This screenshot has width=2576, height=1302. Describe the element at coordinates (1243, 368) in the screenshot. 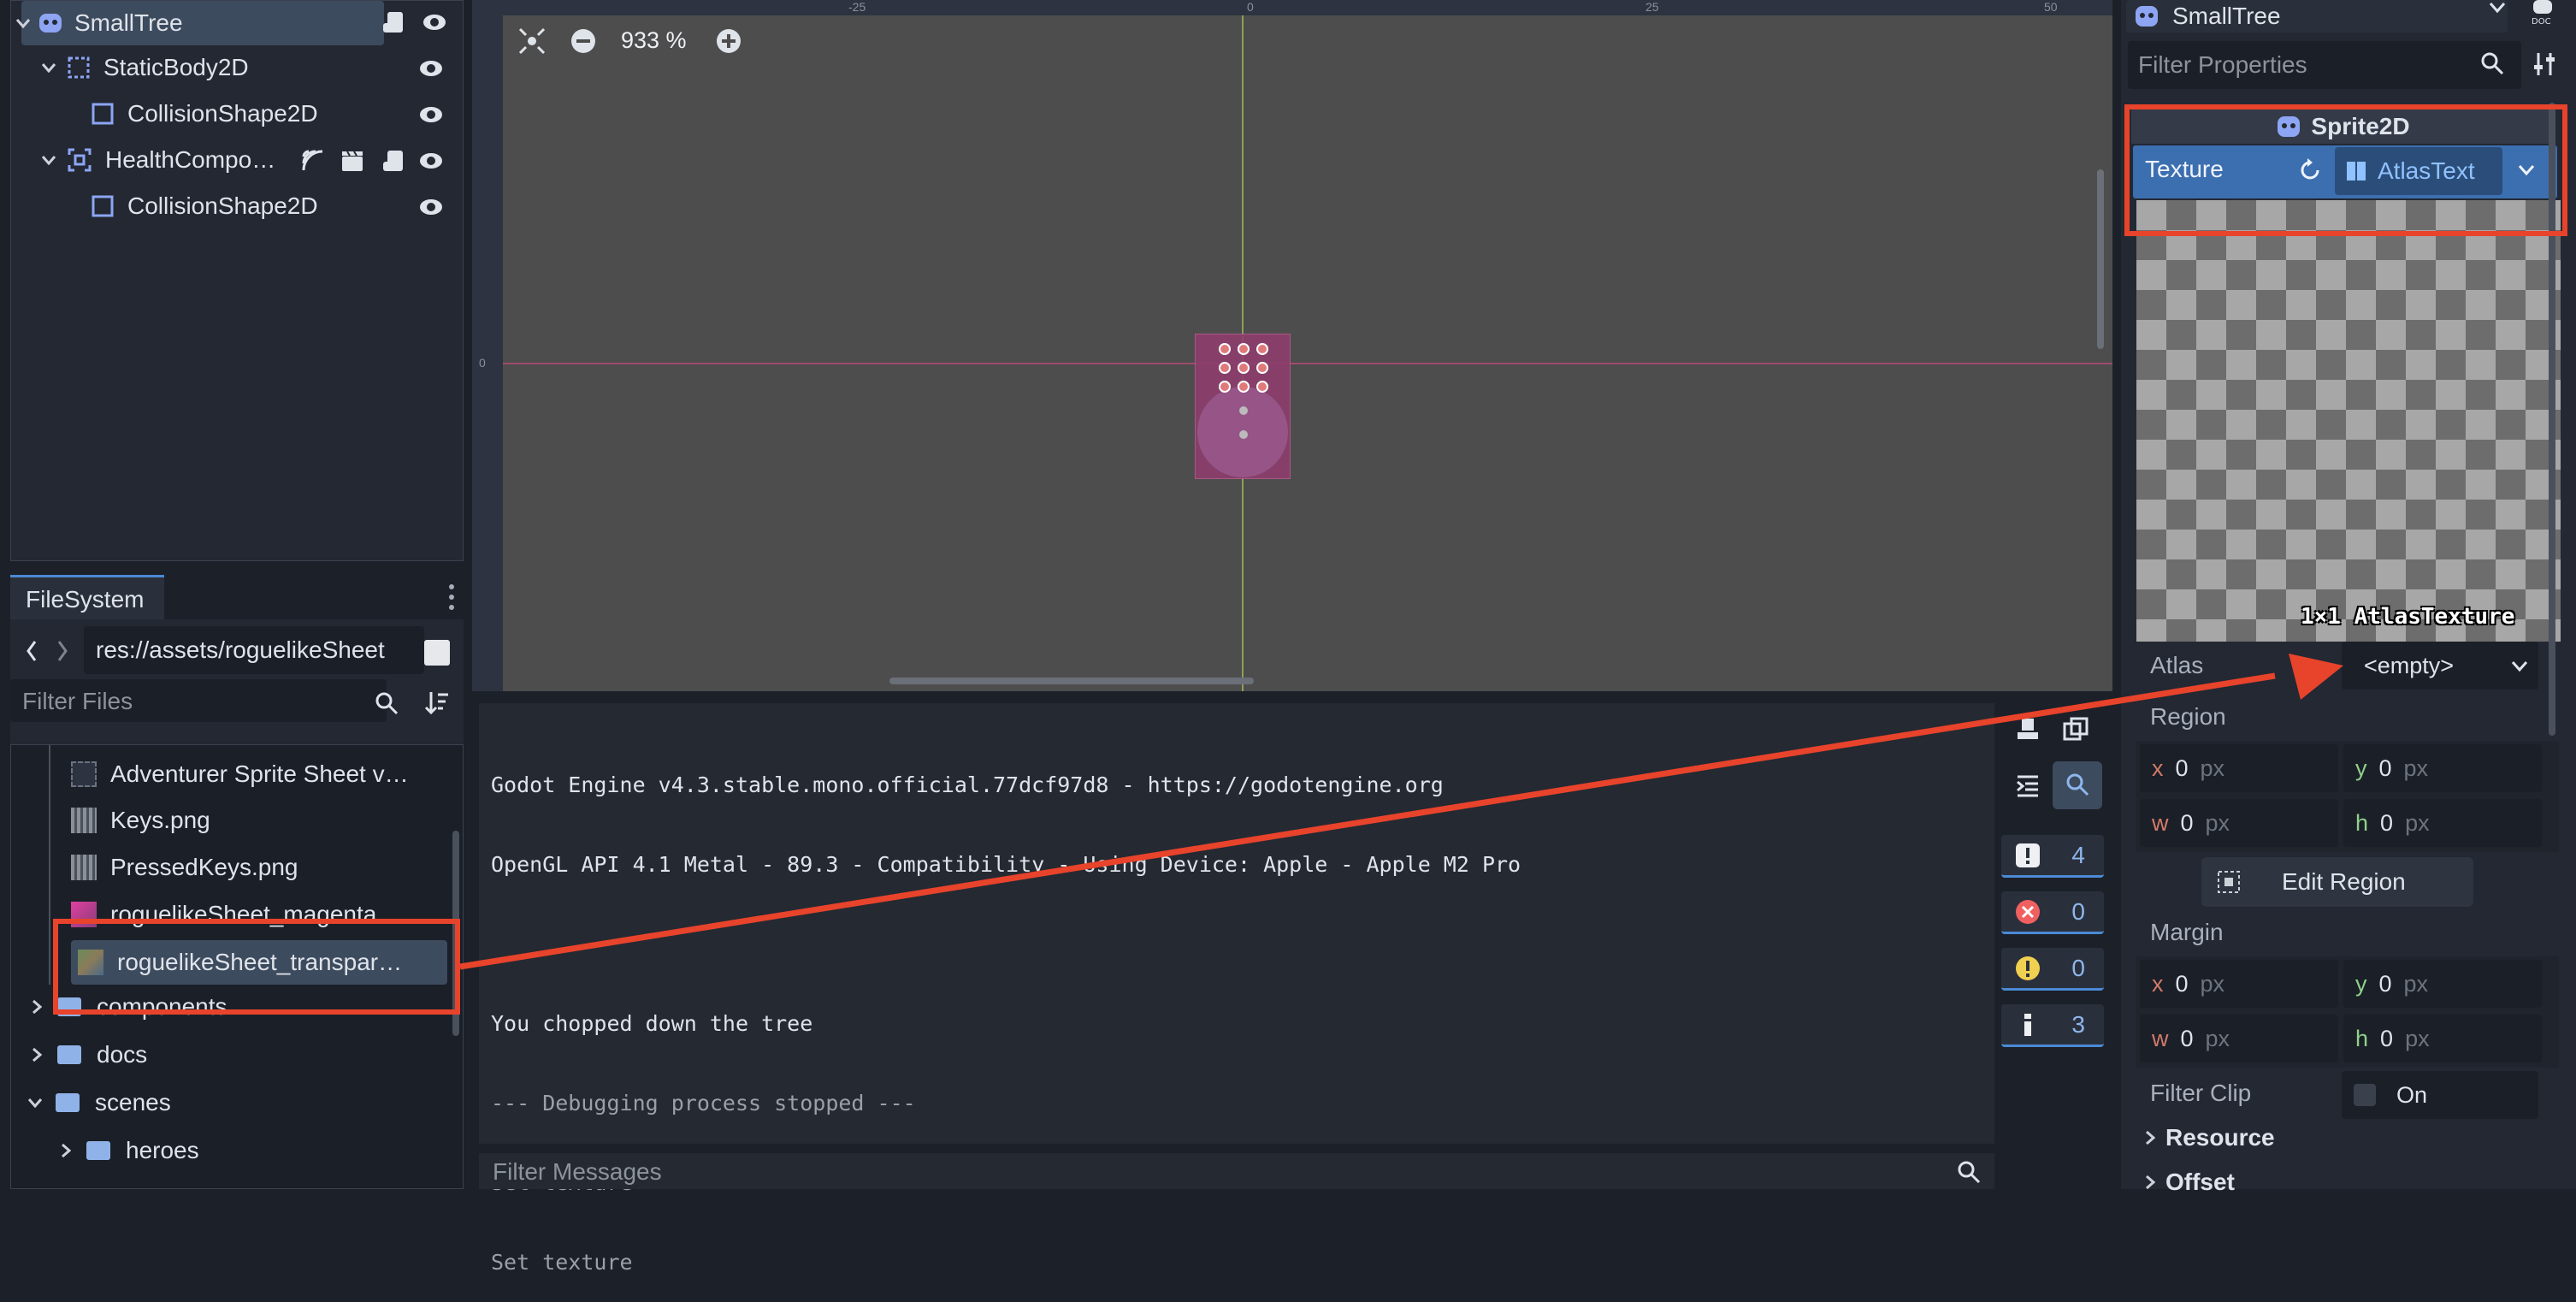

I see `transform-handles` at that location.